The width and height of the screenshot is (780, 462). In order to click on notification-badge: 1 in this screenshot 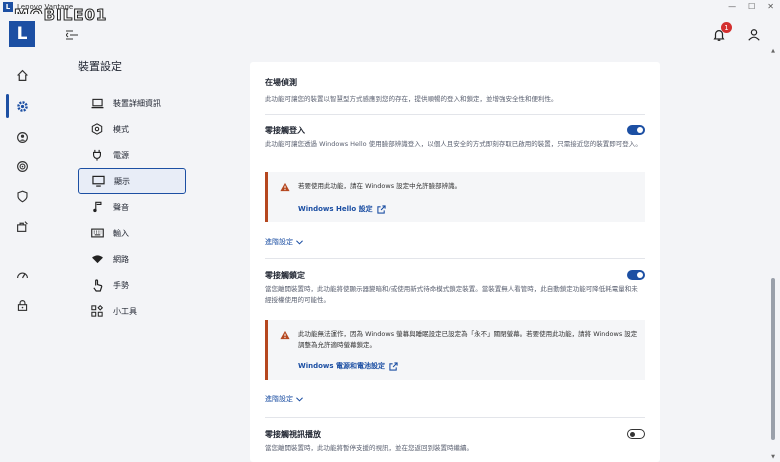, I will do `click(726, 27)`.